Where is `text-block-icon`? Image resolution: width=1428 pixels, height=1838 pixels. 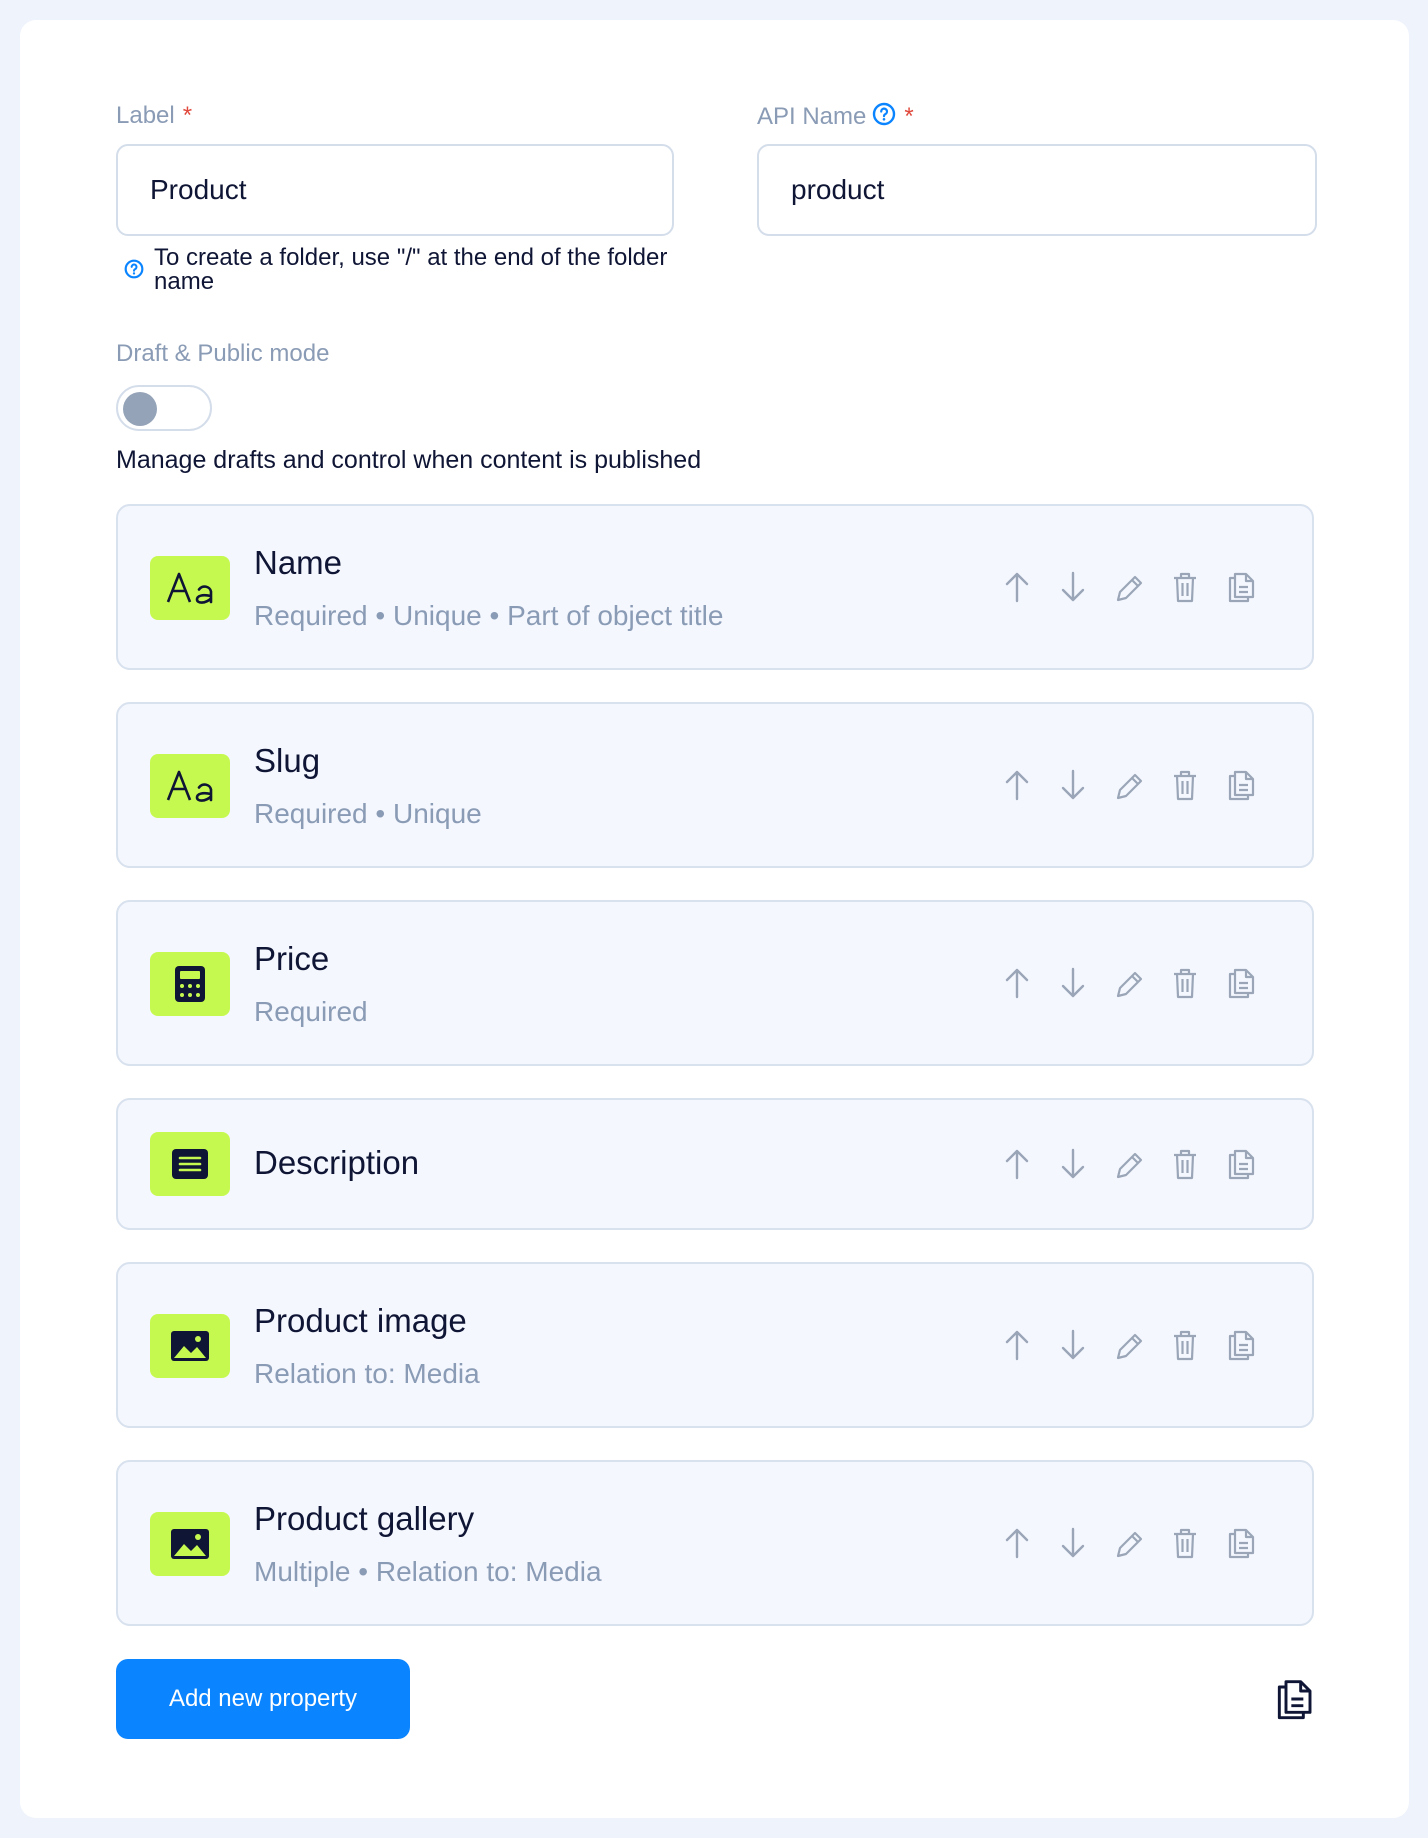 text-block-icon is located at coordinates (190, 1164).